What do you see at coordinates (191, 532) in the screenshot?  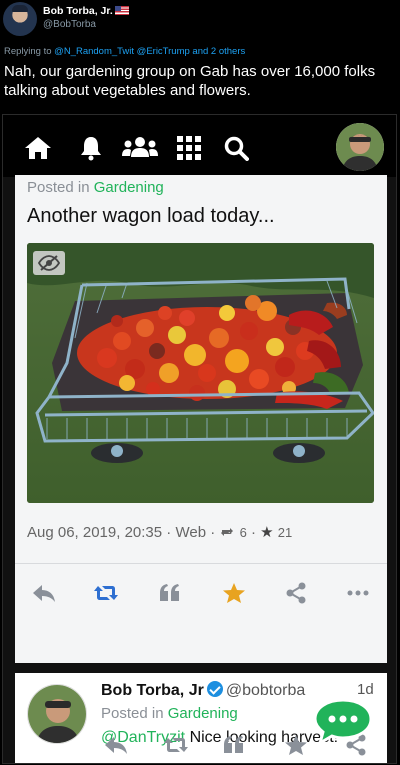 I see `post-visibility: Web` at bounding box center [191, 532].